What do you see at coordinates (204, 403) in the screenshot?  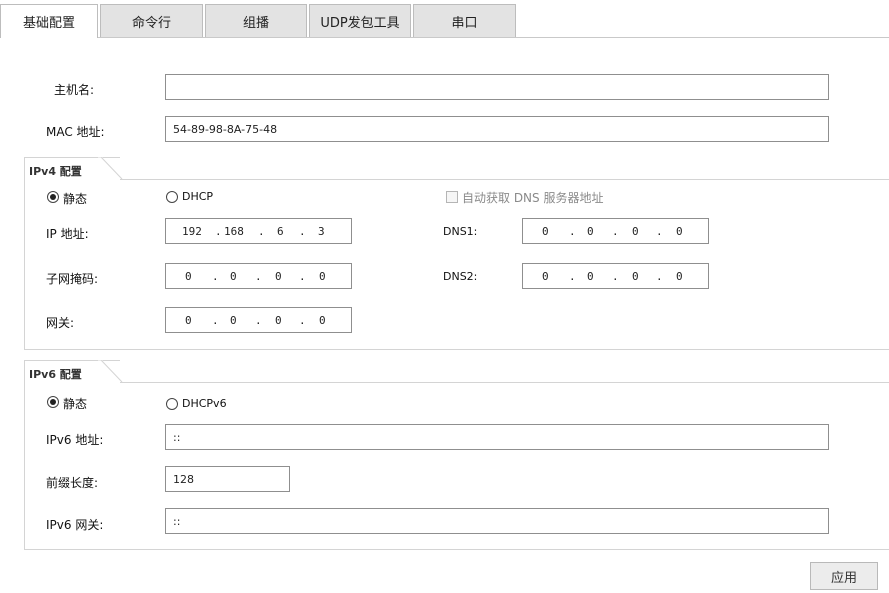 I see `ipv6-dhcpv6-label: DHCPv6` at bounding box center [204, 403].